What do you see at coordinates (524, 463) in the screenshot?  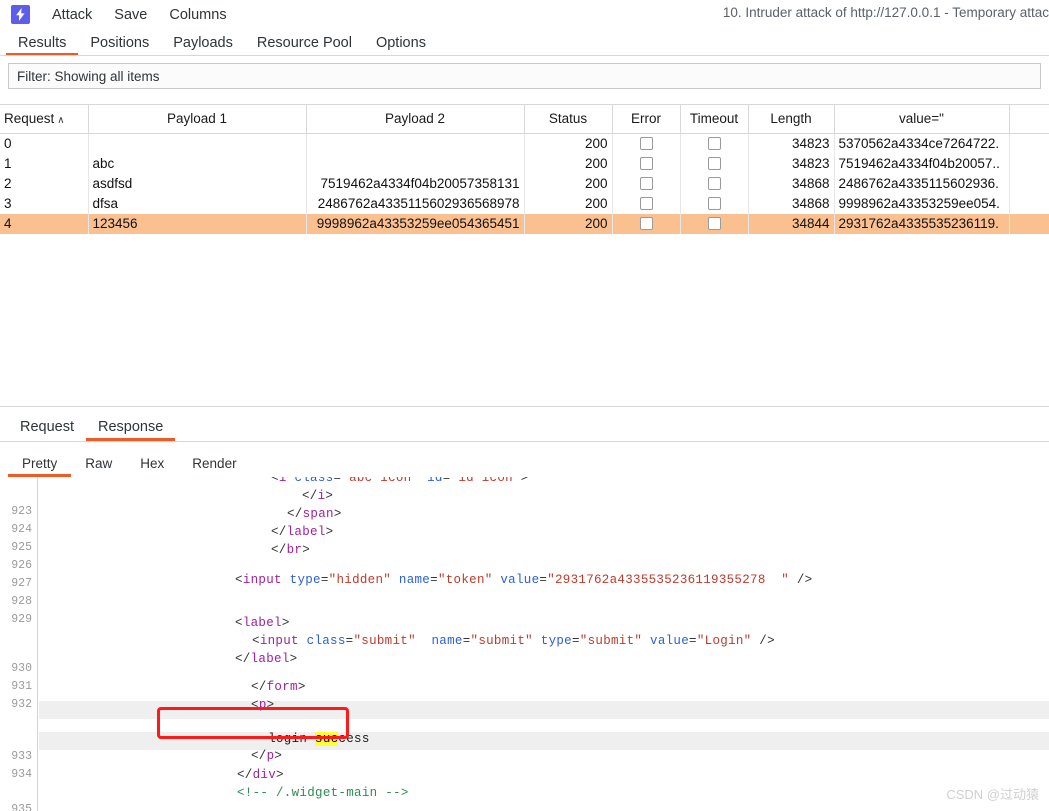 I see `view-mode-tab-strip: Pretty Raw Hex Render` at bounding box center [524, 463].